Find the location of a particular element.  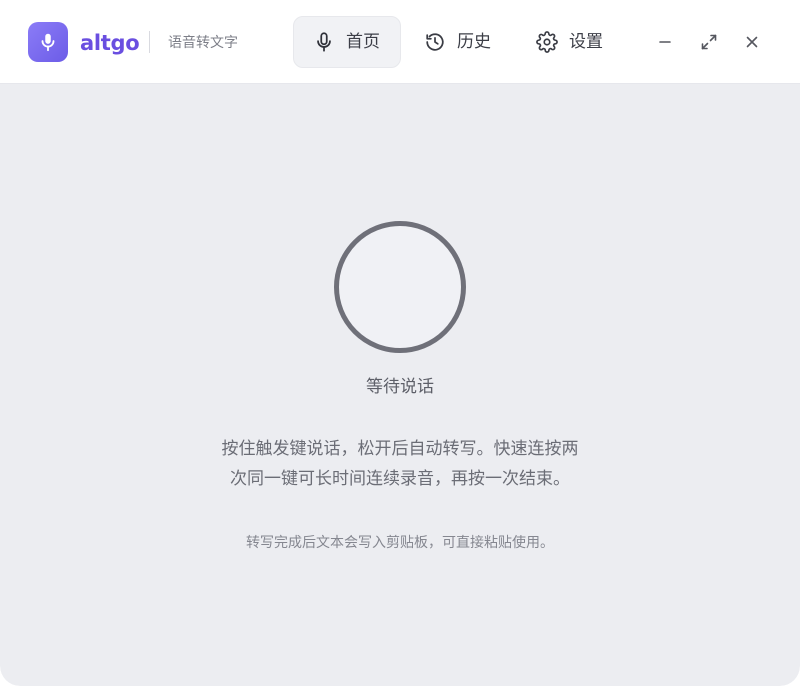

clipboard-hint: 转写完成后文本会写入剪贴板，可直接粘贴使用。 is located at coordinates (400, 543).